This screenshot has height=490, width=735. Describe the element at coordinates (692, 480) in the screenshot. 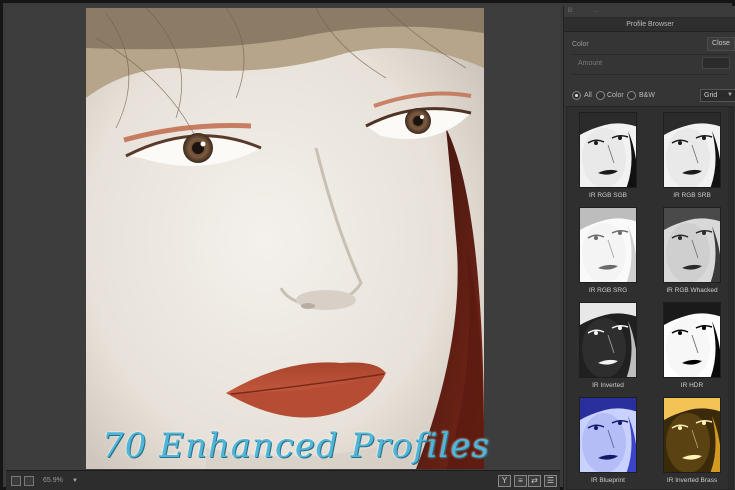

I see `profile-label: IR Inverted Brass` at that location.